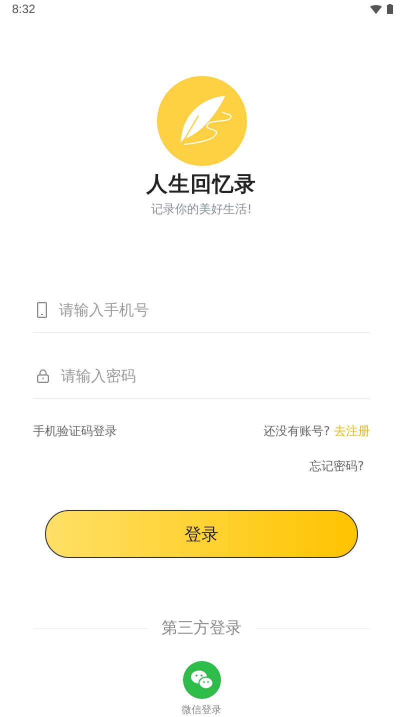  Describe the element at coordinates (337, 466) in the screenshot. I see `forgot-password-link: 忘记密码?` at that location.